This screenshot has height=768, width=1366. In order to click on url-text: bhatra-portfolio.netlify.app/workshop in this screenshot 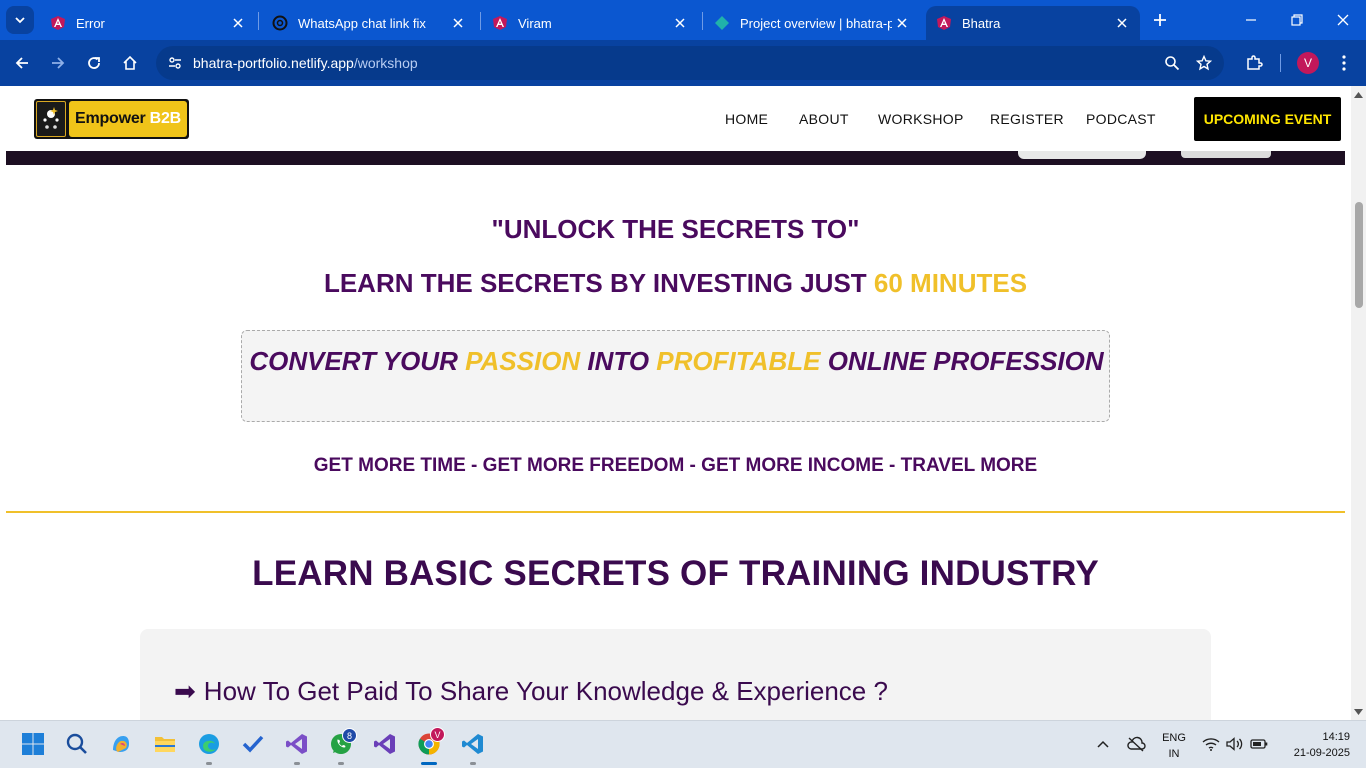, I will do `click(305, 63)`.